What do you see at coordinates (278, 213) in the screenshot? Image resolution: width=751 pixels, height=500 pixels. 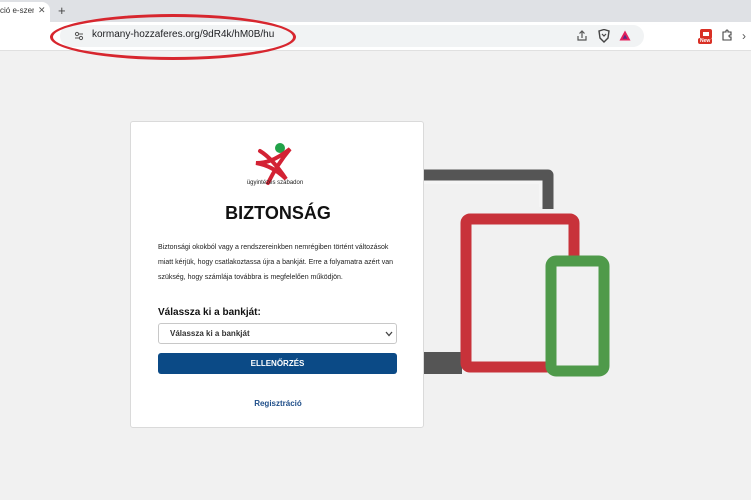 I see `page-title: BIZTONSÁG` at bounding box center [278, 213].